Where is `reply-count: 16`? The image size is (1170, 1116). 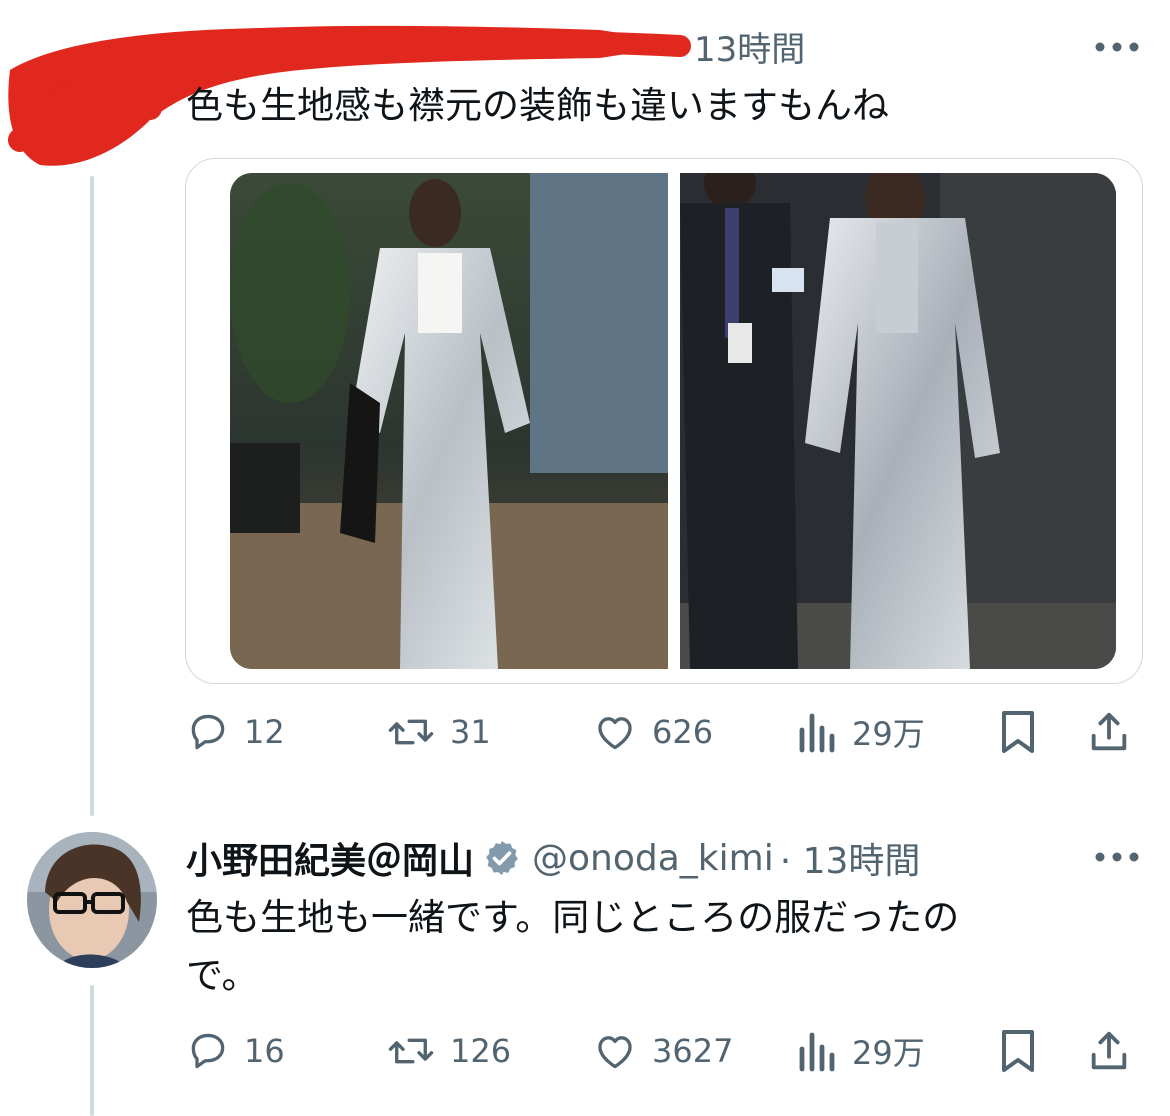 reply-count: 16 is located at coordinates (264, 1051).